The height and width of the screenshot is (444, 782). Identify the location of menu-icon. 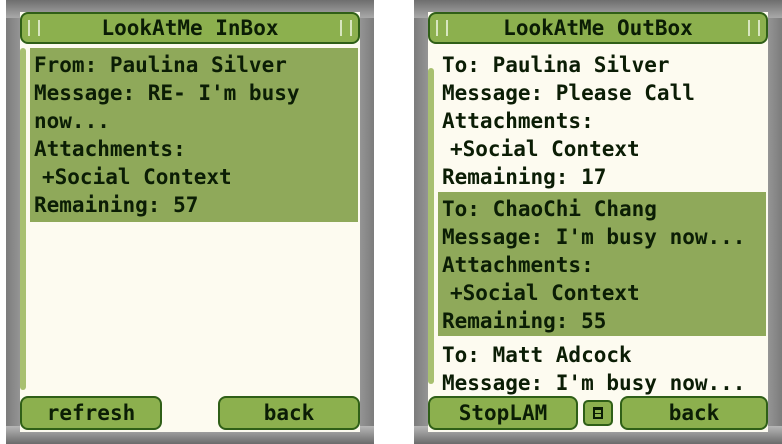
(598, 413).